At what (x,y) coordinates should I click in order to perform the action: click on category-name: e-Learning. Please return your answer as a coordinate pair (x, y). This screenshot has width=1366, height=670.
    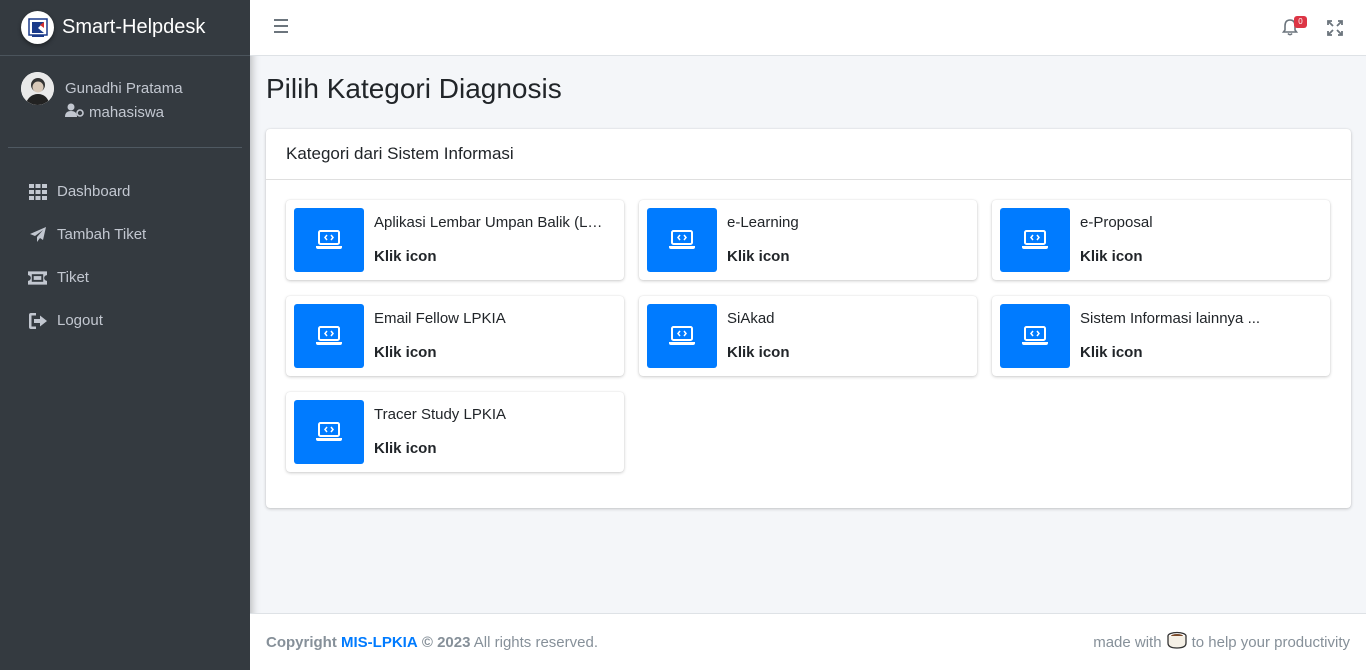
    Looking at the image, I should click on (763, 222).